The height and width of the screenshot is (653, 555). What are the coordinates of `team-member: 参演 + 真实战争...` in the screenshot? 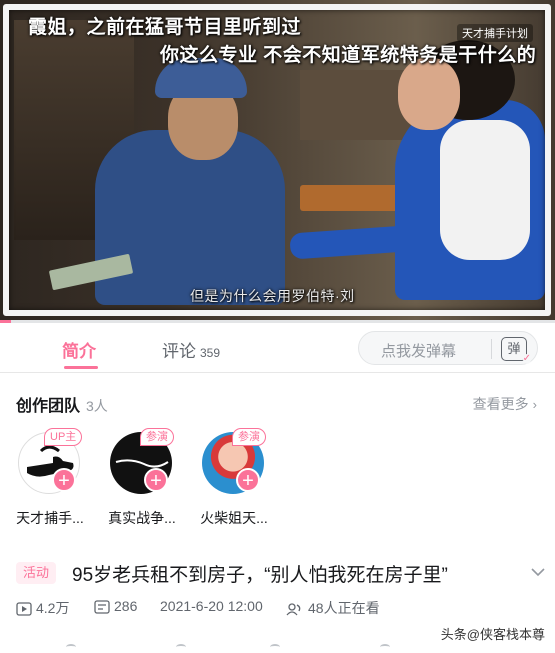 It's located at (142, 478).